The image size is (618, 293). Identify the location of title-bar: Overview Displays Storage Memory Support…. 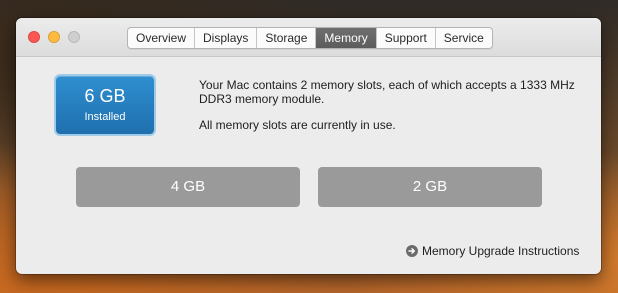
(308, 37).